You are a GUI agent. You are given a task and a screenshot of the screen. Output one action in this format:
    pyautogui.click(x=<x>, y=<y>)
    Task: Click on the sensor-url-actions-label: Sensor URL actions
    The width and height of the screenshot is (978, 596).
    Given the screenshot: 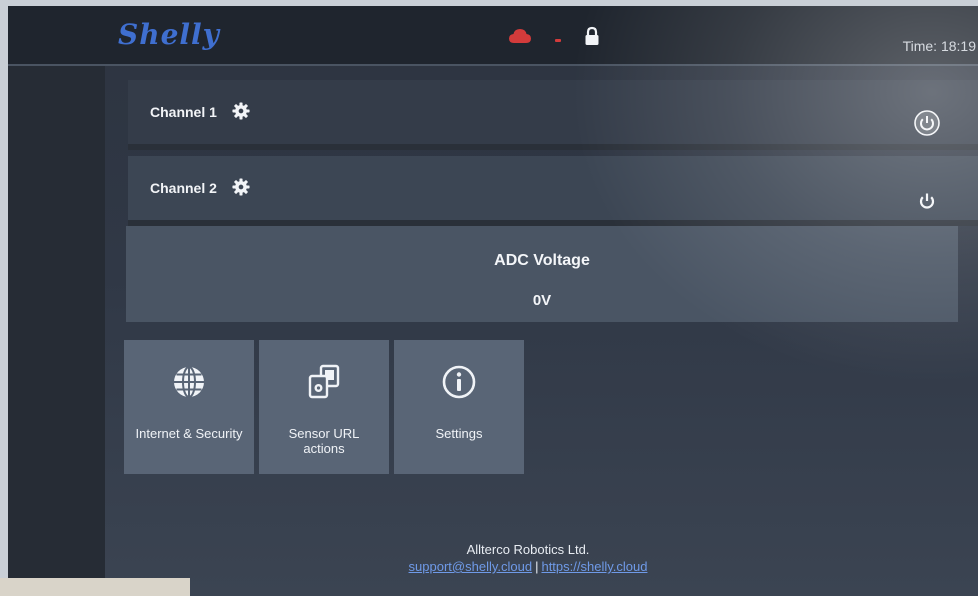 What is the action you would take?
    pyautogui.click(x=324, y=441)
    